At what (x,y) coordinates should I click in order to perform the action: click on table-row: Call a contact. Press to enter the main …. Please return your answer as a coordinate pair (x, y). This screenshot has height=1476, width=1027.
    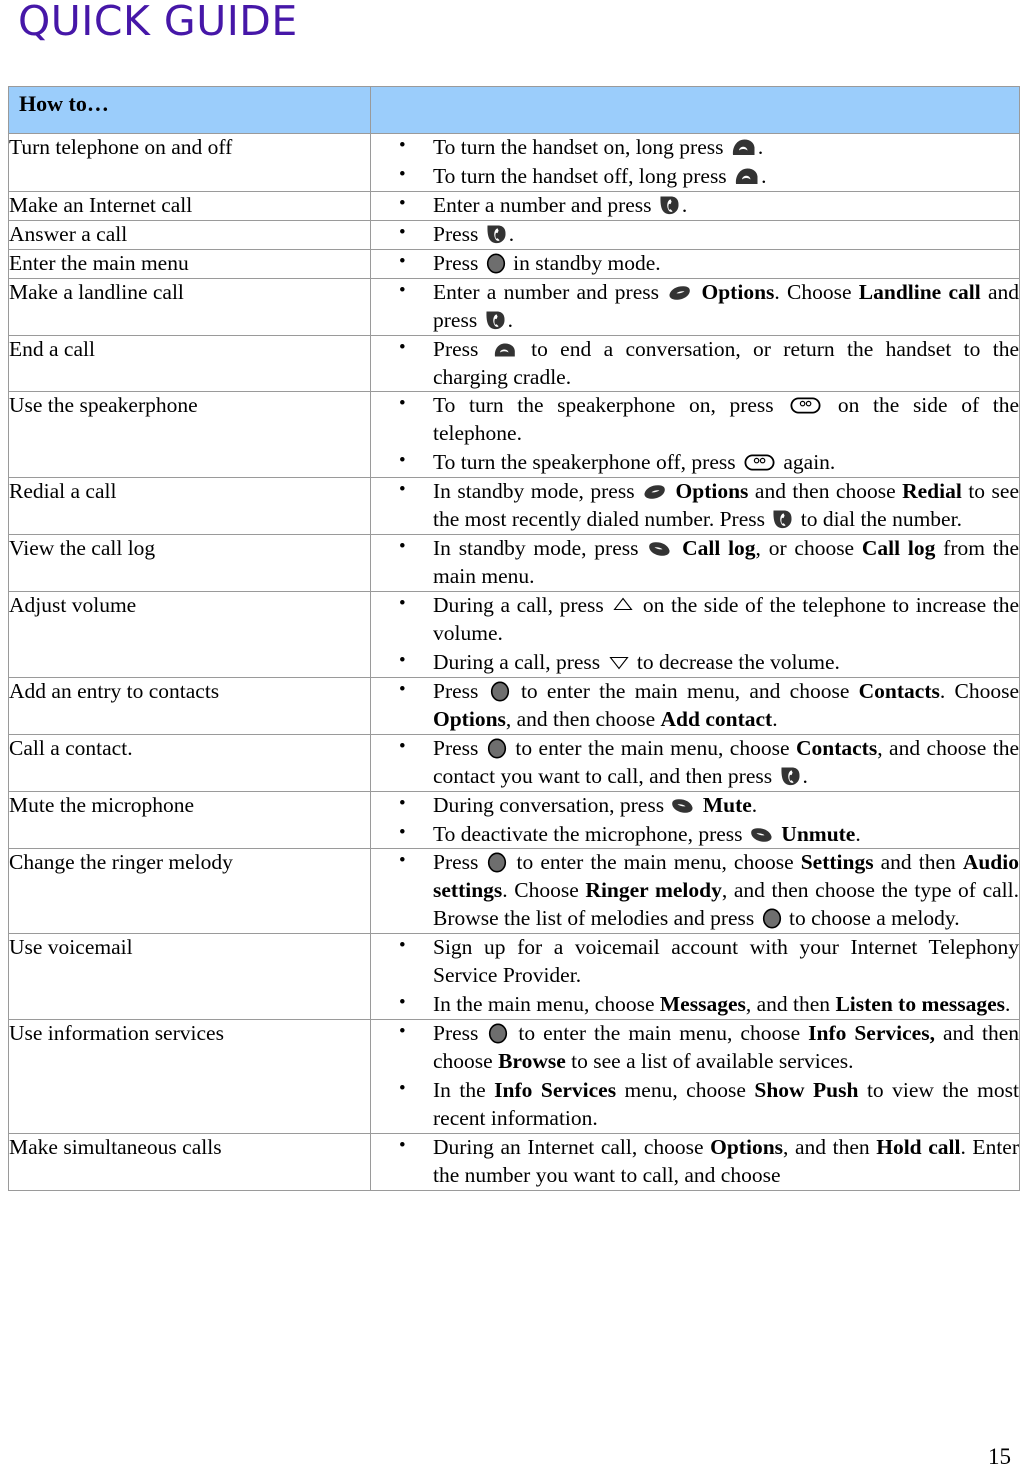
    Looking at the image, I should click on (514, 762).